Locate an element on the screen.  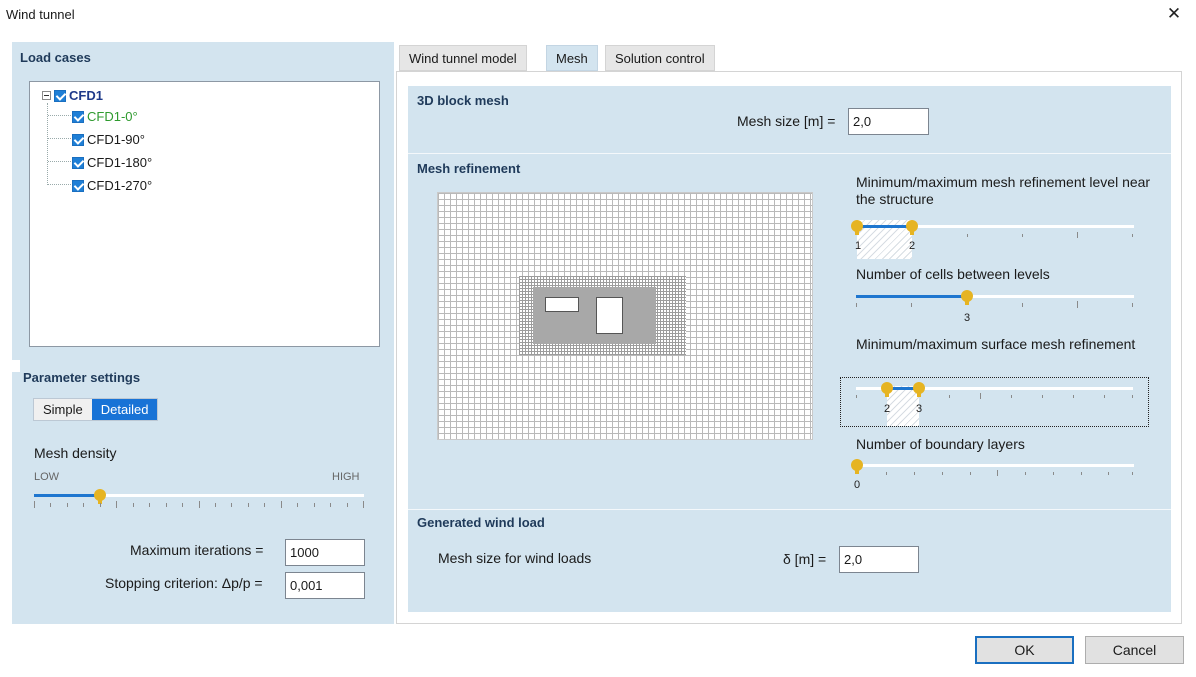
tree-item-cfd1-270: CFD1-270° is located at coordinates (112, 185).